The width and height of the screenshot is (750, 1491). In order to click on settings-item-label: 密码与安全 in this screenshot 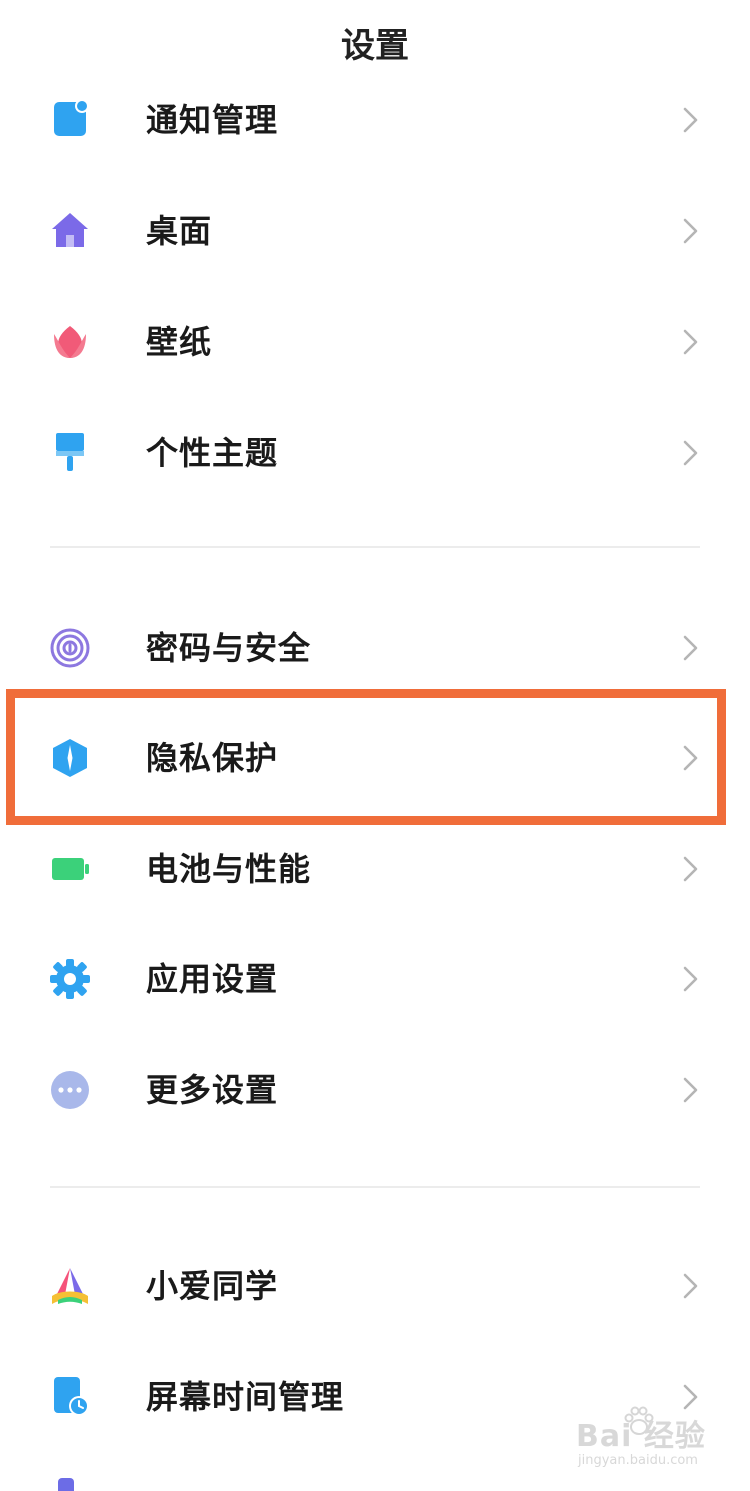, I will do `click(229, 648)`.